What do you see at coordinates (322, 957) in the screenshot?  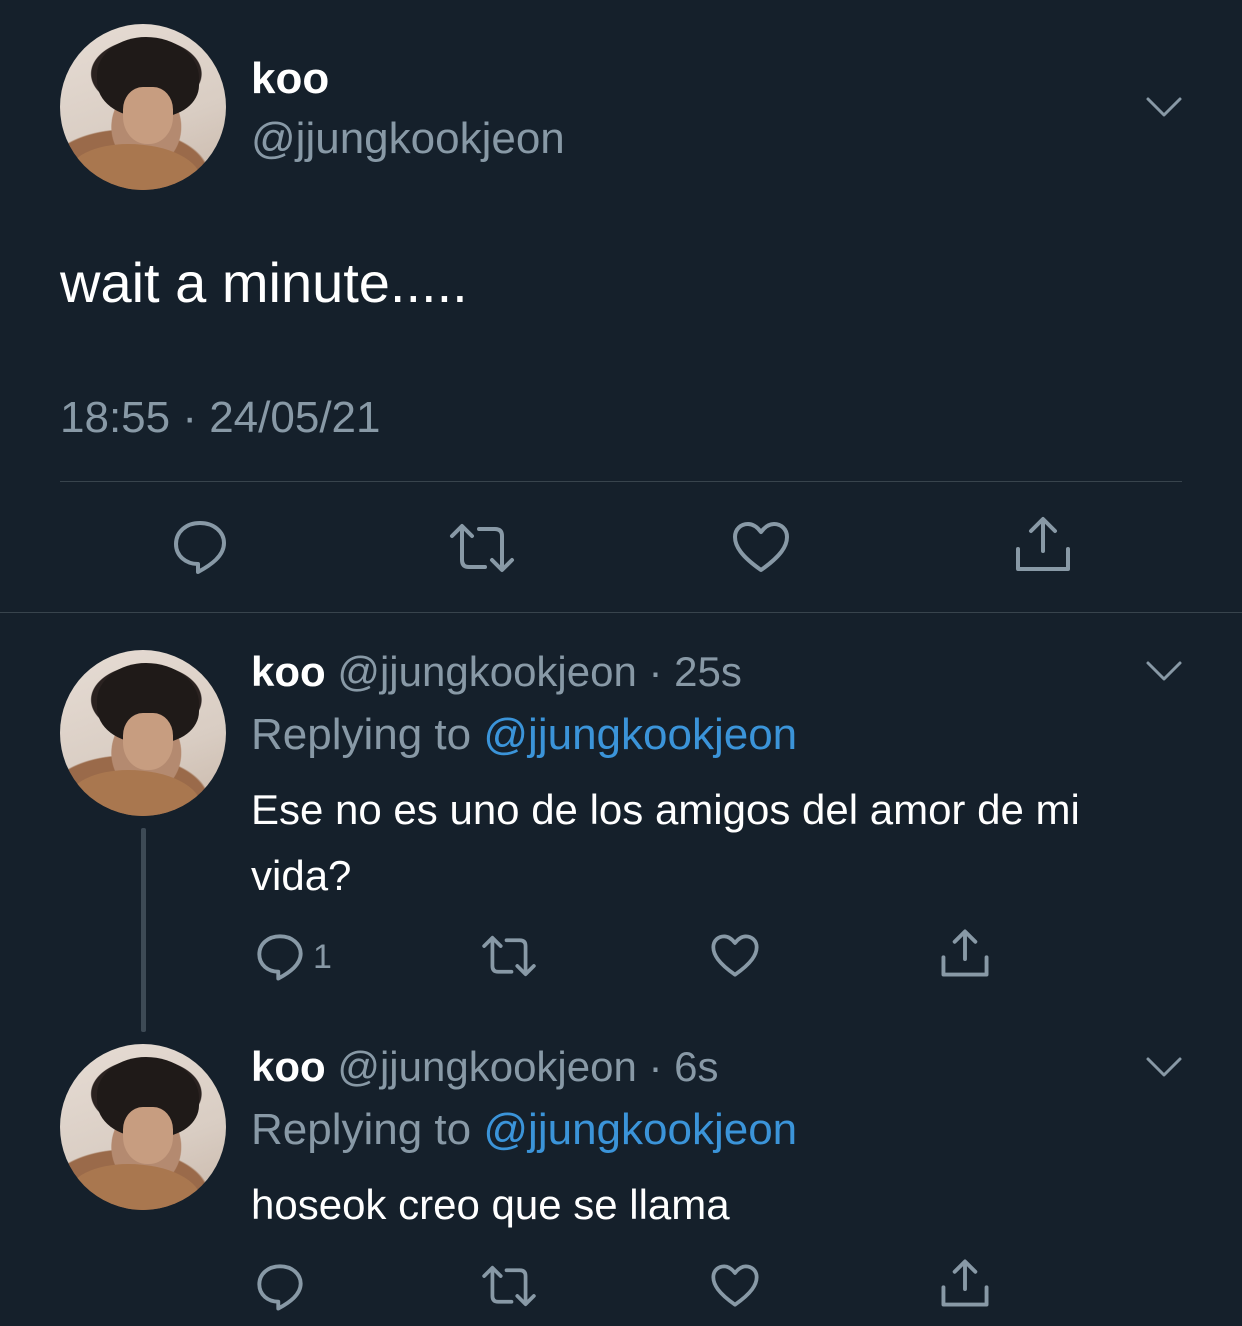 I see `reply-count: 1` at bounding box center [322, 957].